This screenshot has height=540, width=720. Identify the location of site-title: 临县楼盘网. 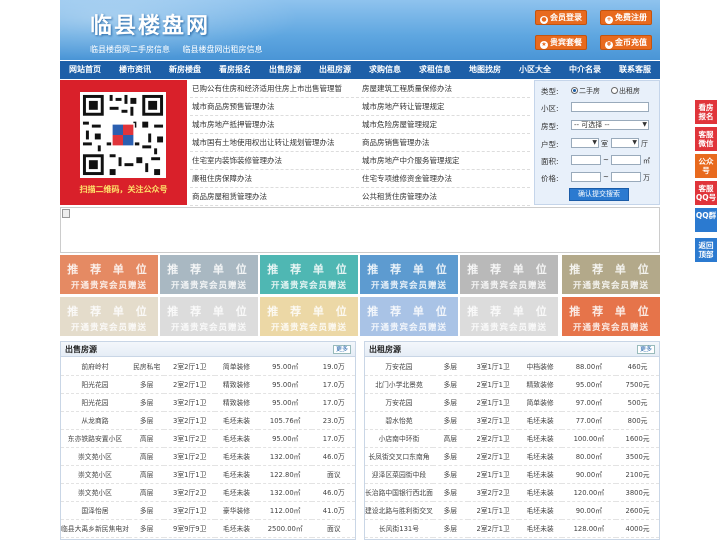
(150, 24).